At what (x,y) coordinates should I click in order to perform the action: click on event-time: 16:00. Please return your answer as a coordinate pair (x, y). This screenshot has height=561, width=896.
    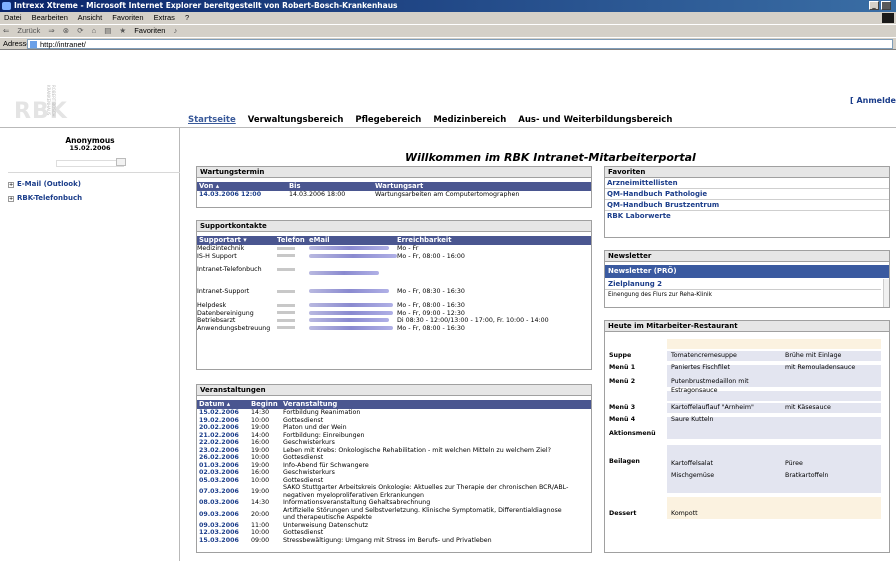
    Looking at the image, I should click on (260, 442).